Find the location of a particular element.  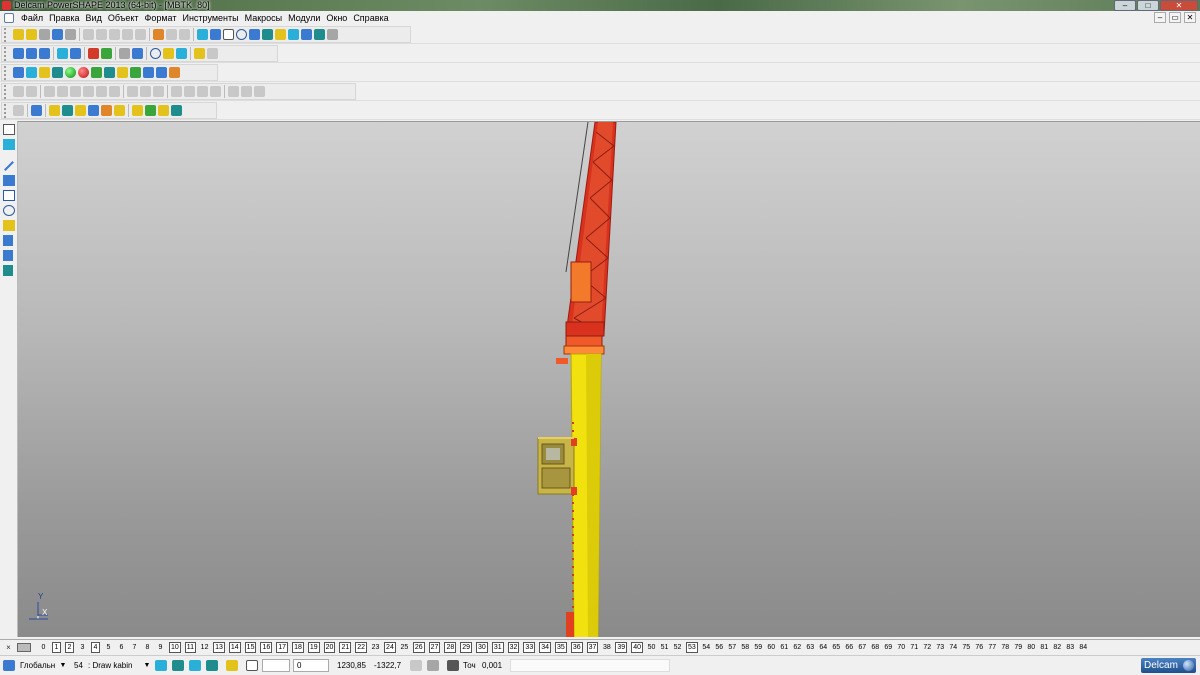

select-arrow-icon is located at coordinates (9, 129).